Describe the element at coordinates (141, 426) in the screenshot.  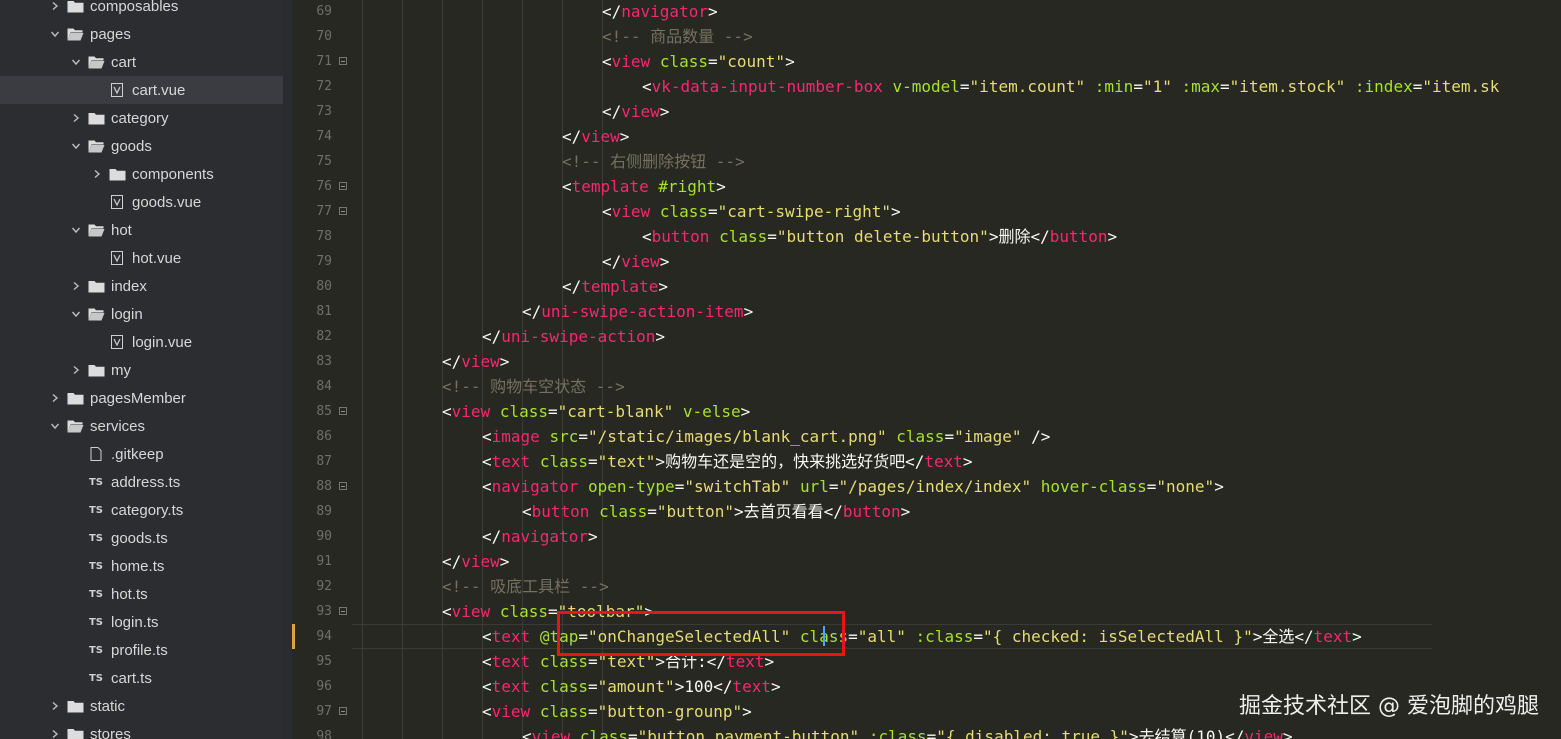
I see `tree-folder-item: services` at that location.